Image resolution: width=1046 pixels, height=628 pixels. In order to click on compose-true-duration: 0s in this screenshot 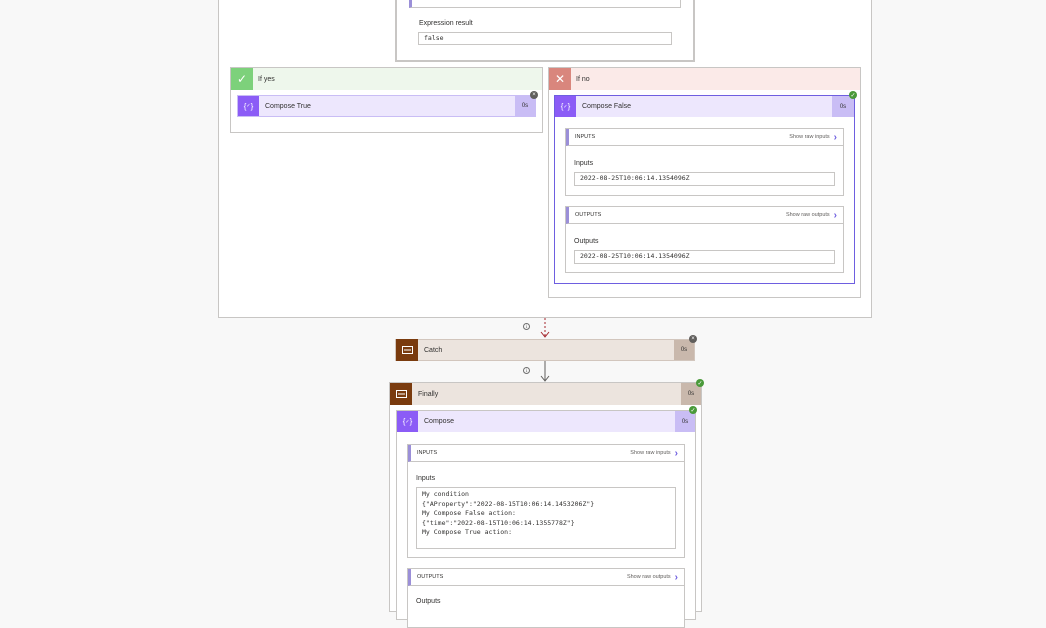, I will do `click(525, 106)`.